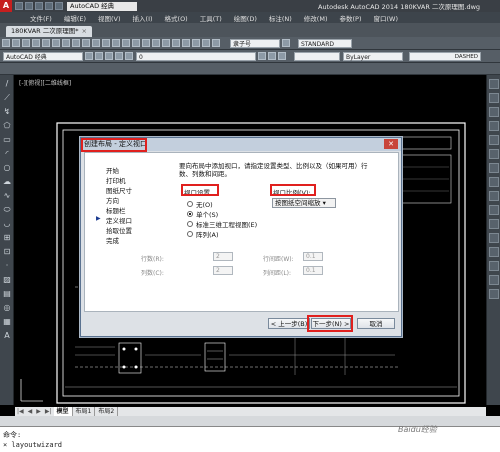 The height and width of the screenshot is (452, 500). Describe the element at coordinates (7, 308) in the screenshot. I see `region-icon: ◎` at that location.